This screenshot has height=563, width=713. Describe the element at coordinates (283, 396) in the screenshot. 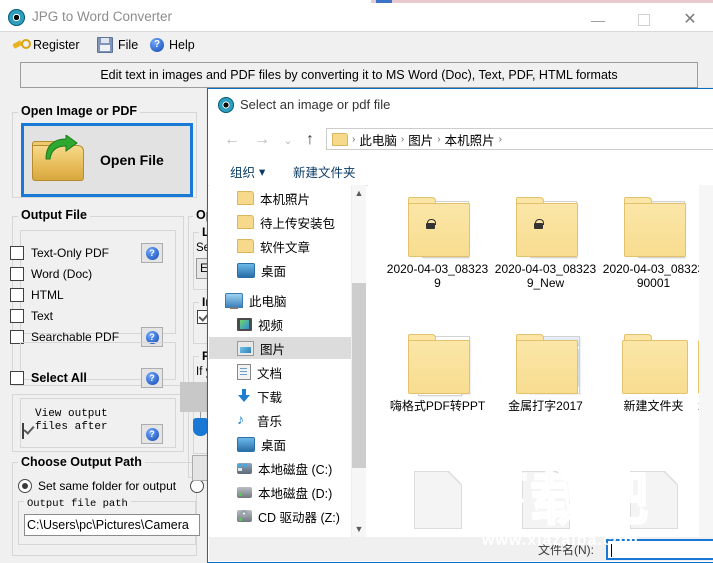

I see `tree-item-downloads: 下载` at that location.